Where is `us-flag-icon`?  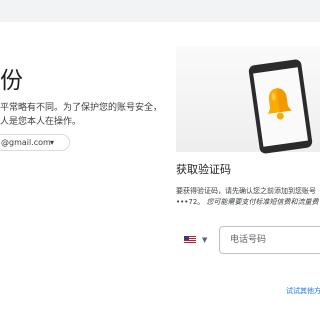
us-flag-icon is located at coordinates (190, 240).